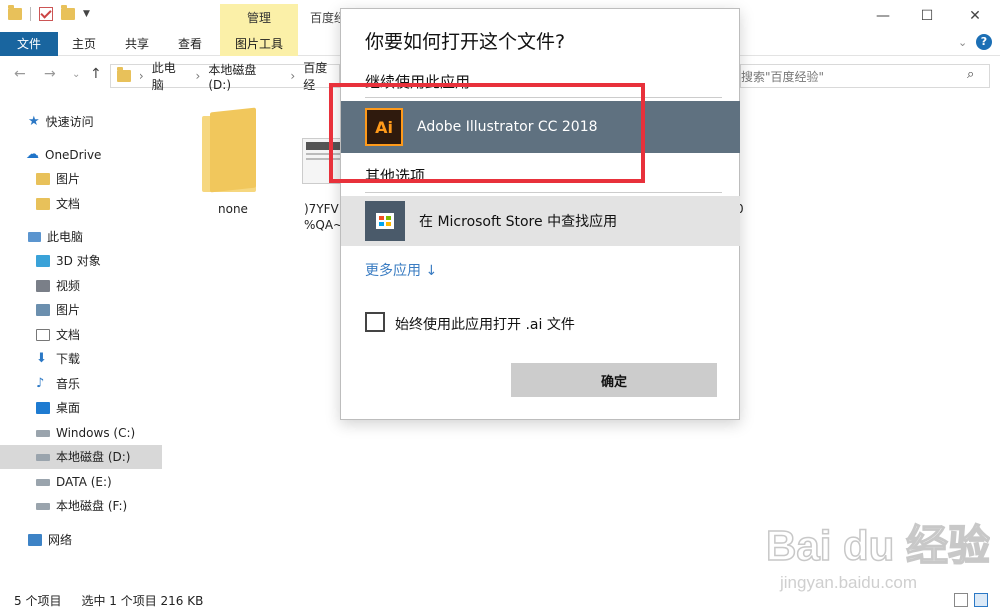  I want to click on download-icon: ⬇, so click(41, 358).